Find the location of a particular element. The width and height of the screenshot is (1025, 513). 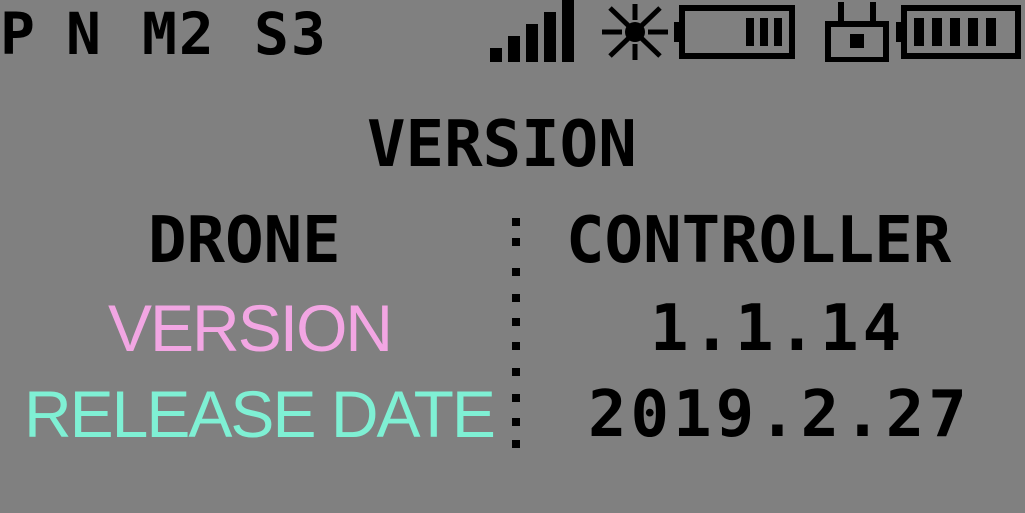

gps-icon is located at coordinates (635, 32).